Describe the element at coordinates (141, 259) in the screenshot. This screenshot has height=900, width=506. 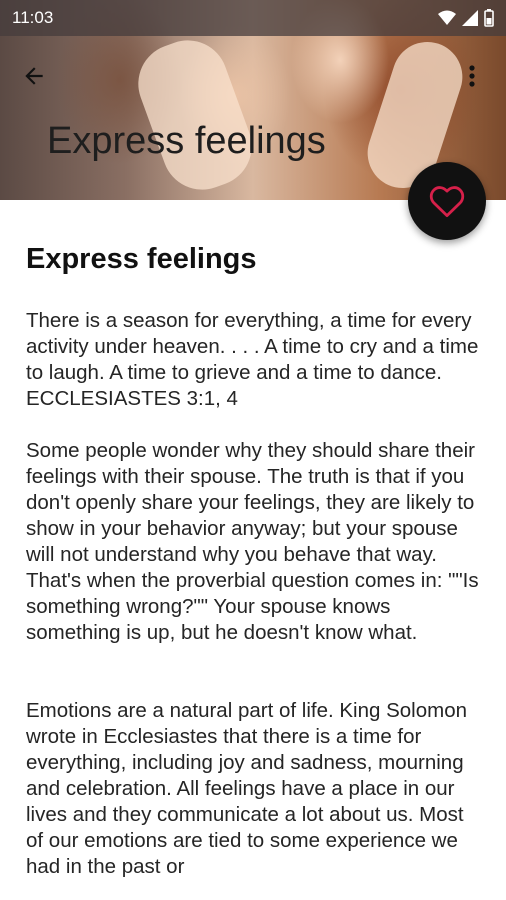
I see `article-heading: Express feelings` at that location.